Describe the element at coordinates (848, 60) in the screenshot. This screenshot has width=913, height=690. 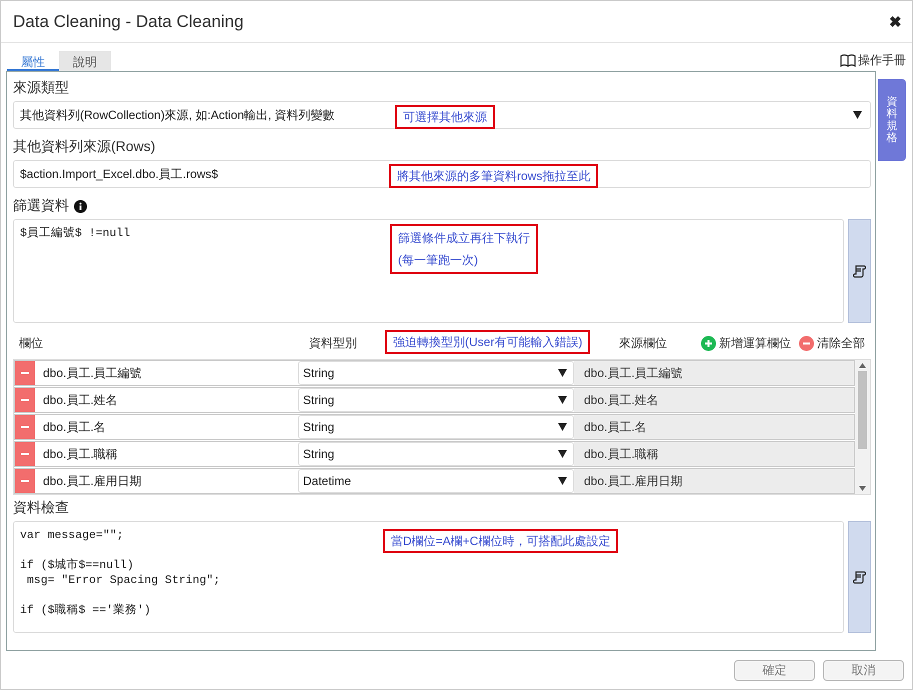
I see `book-icon` at that location.